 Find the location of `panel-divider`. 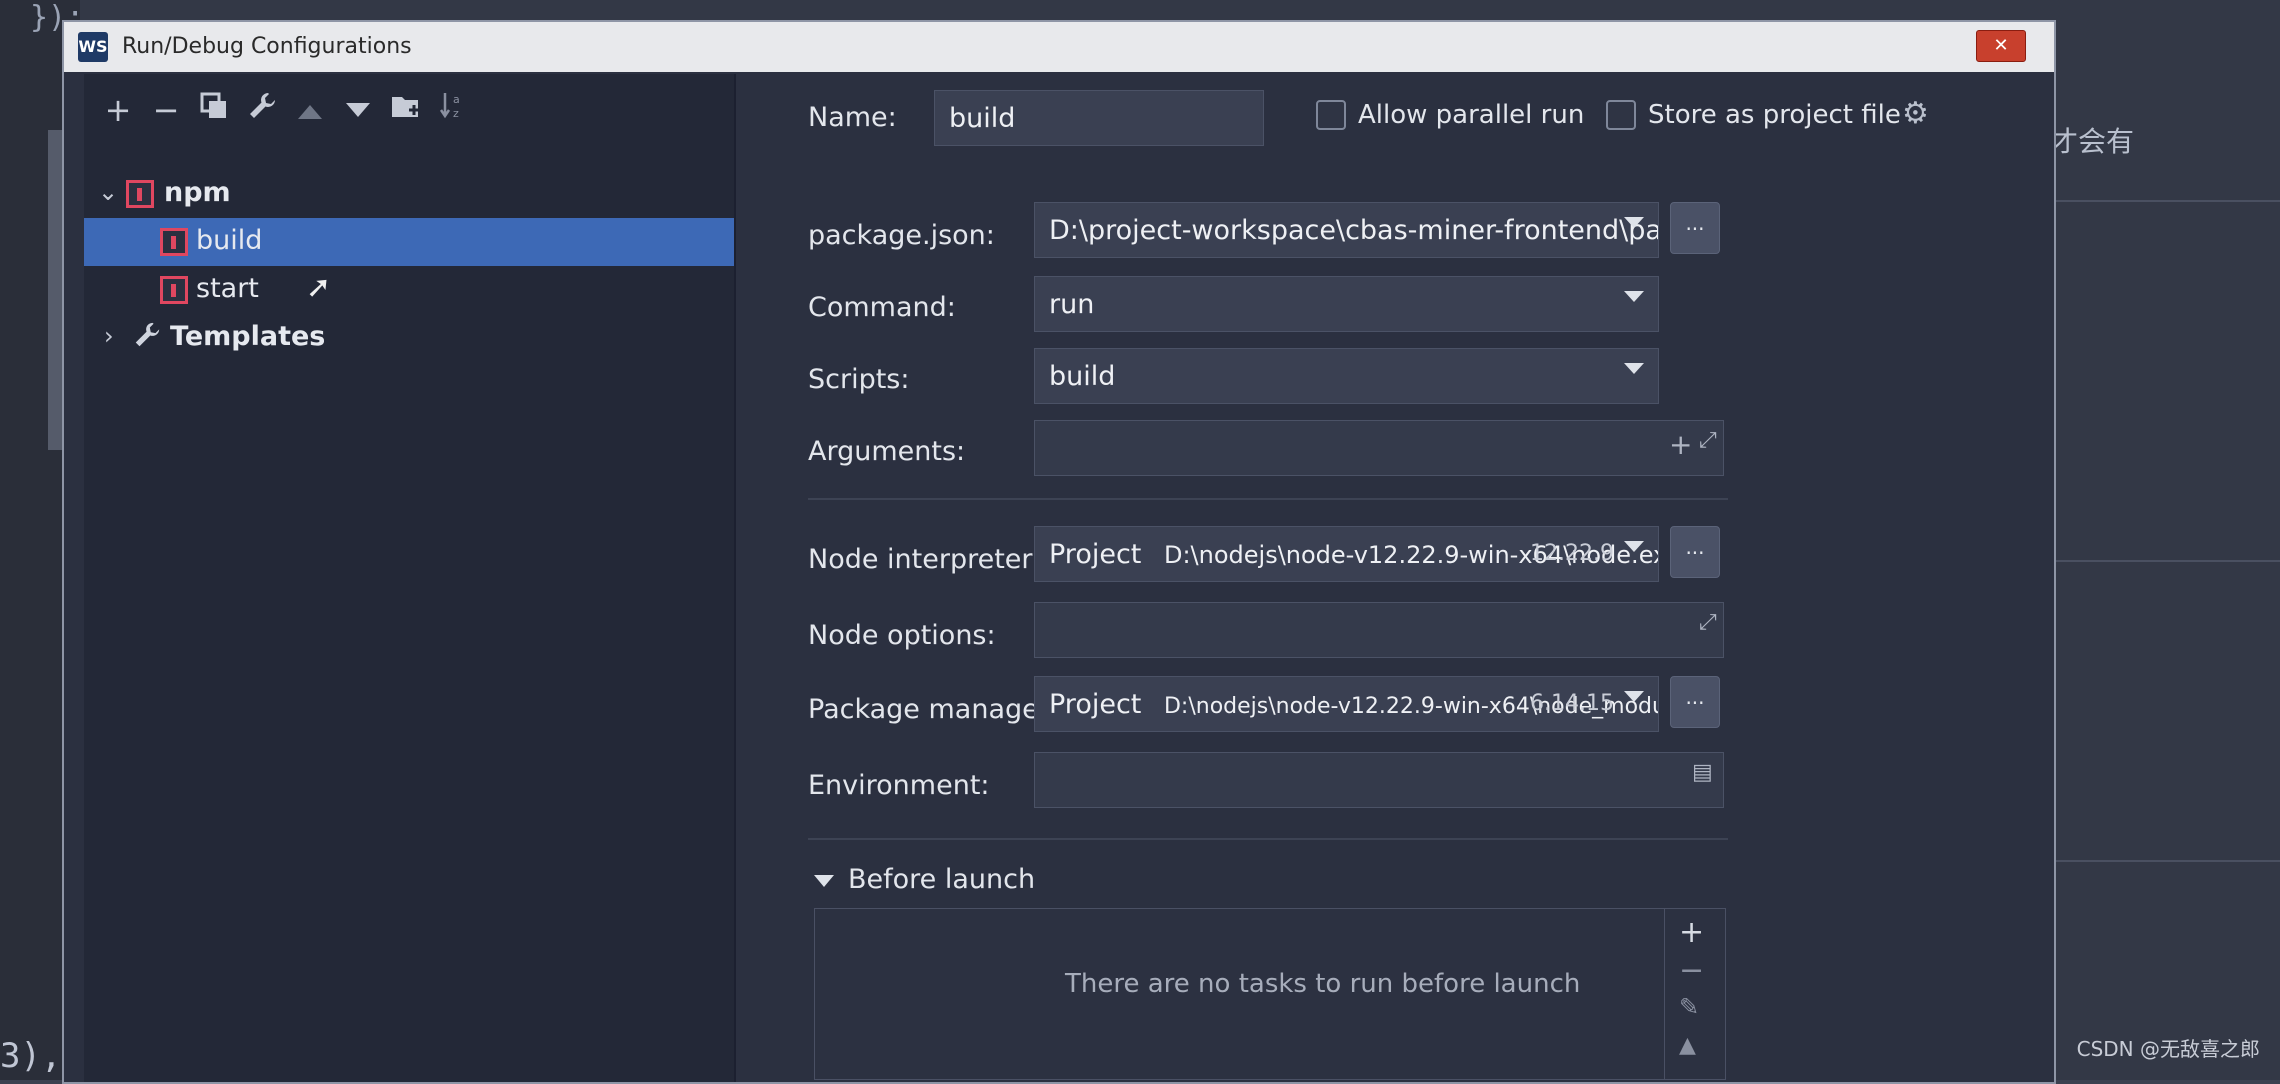

panel-divider is located at coordinates (735, 578).